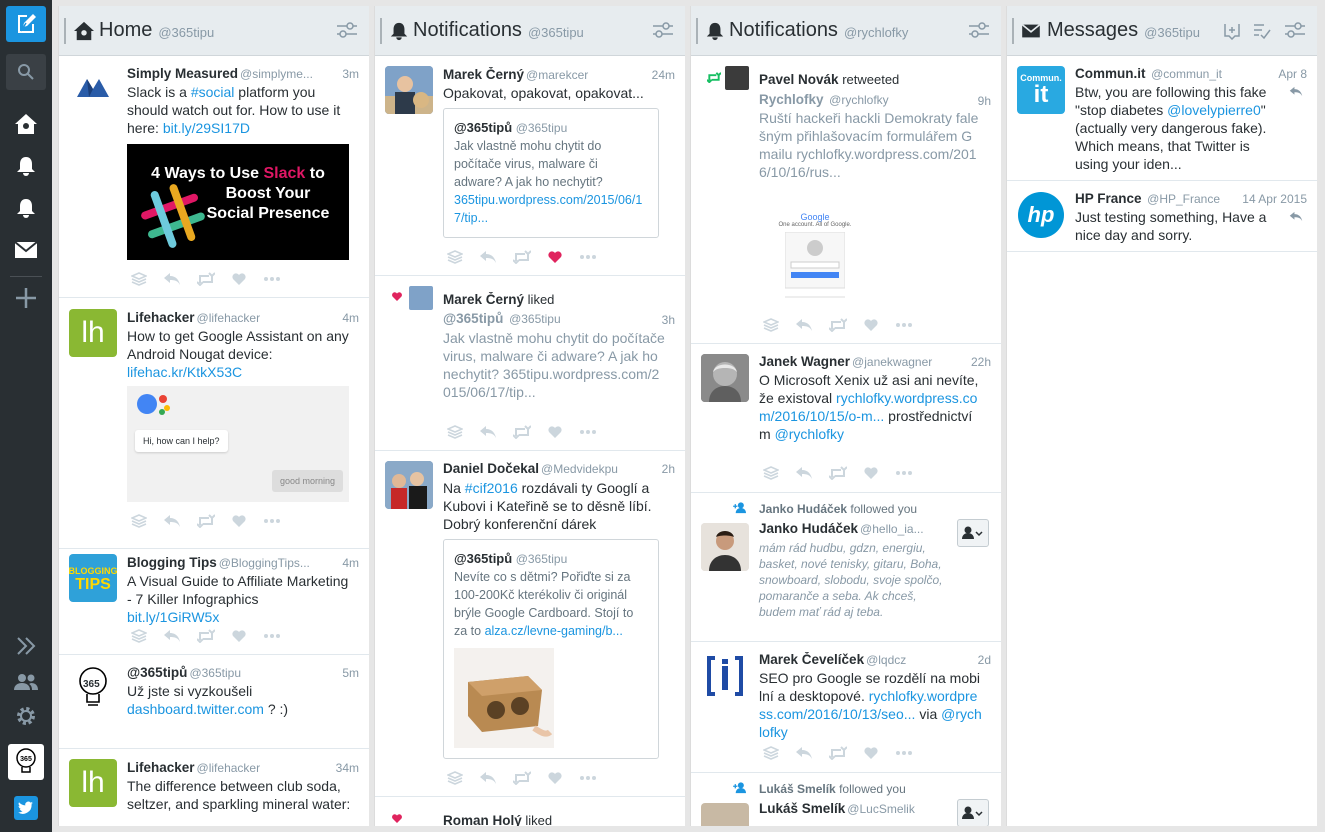  What do you see at coordinates (350, 74) in the screenshot?
I see `tweet-time: 3m` at bounding box center [350, 74].